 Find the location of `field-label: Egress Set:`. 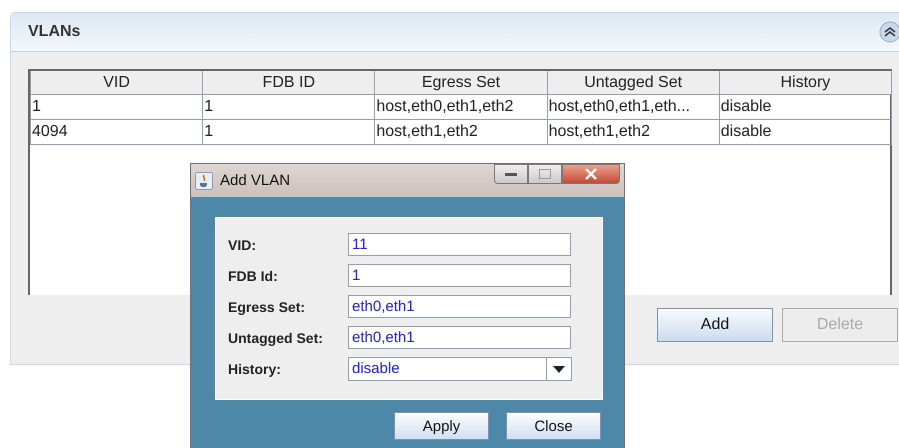

field-label: Egress Set: is located at coordinates (267, 306).